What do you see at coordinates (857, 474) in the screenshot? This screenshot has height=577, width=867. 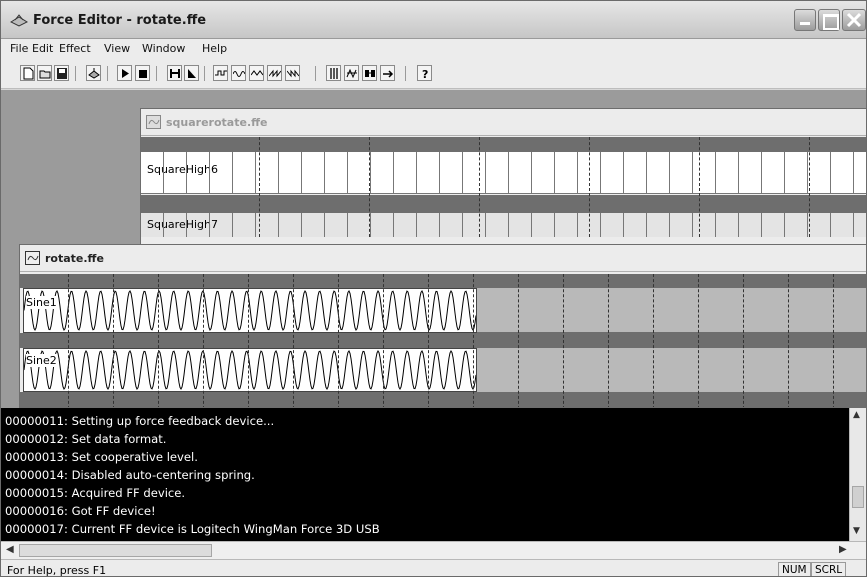 I see `log-vertical-scrollbar: ▲ ▼` at bounding box center [857, 474].